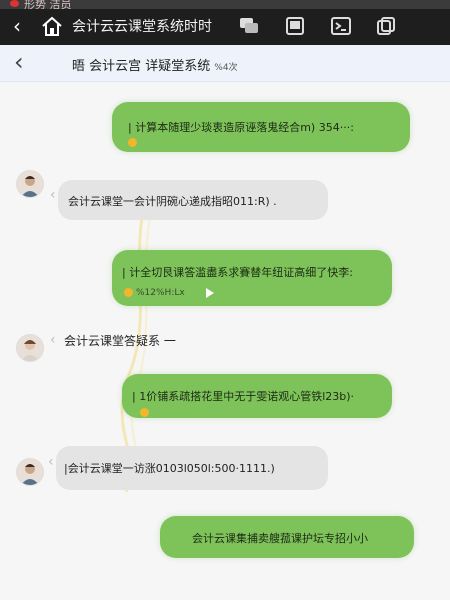  I want to click on play-icon, so click(210, 293).